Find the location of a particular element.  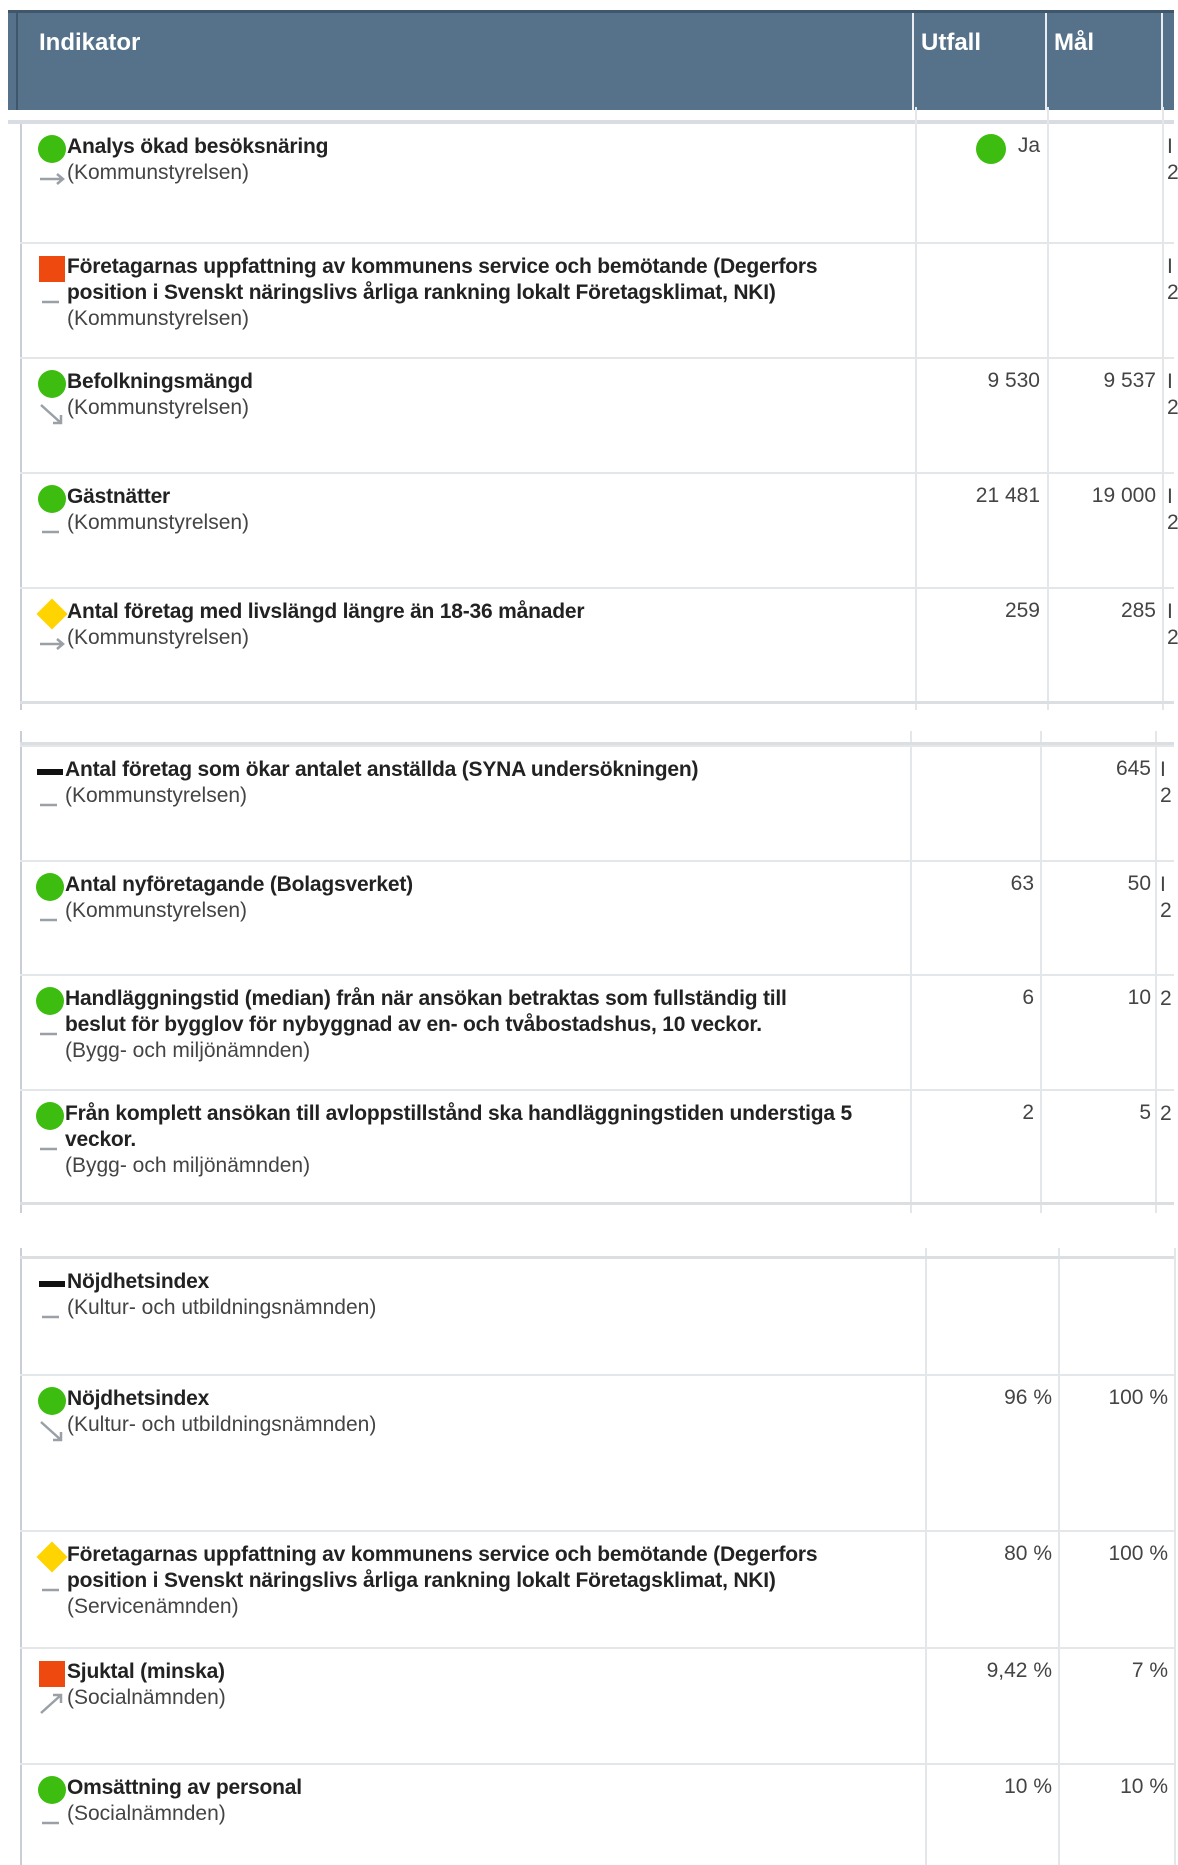

indicator-cell: Omsättning av personal (Socialnämnden) is located at coordinates (457, 1820).